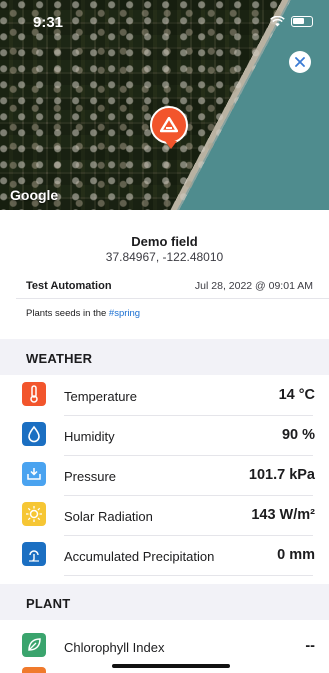 Image resolution: width=329 pixels, height=673 pixels. Describe the element at coordinates (164, 602) in the screenshot. I see `section-header-plant: PLANT` at that location.